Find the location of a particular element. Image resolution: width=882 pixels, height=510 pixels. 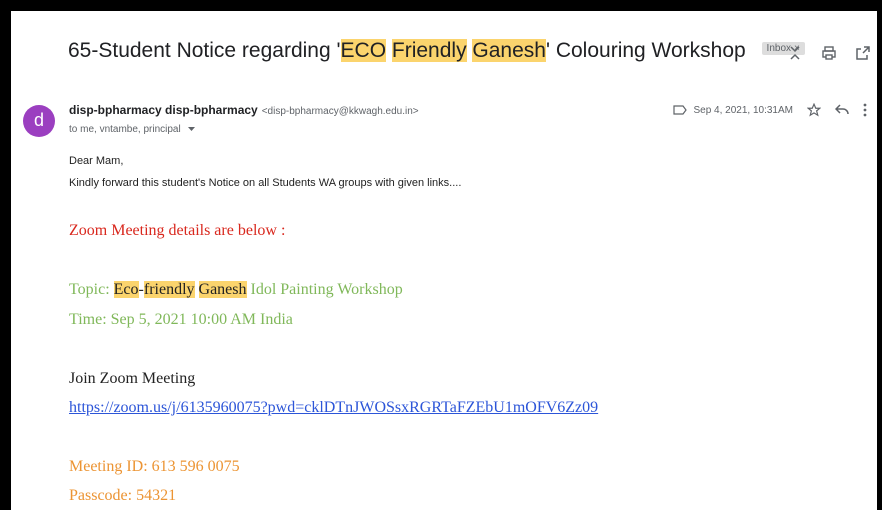

zoom-heading: Zoom Meeting details are below : is located at coordinates (177, 230).